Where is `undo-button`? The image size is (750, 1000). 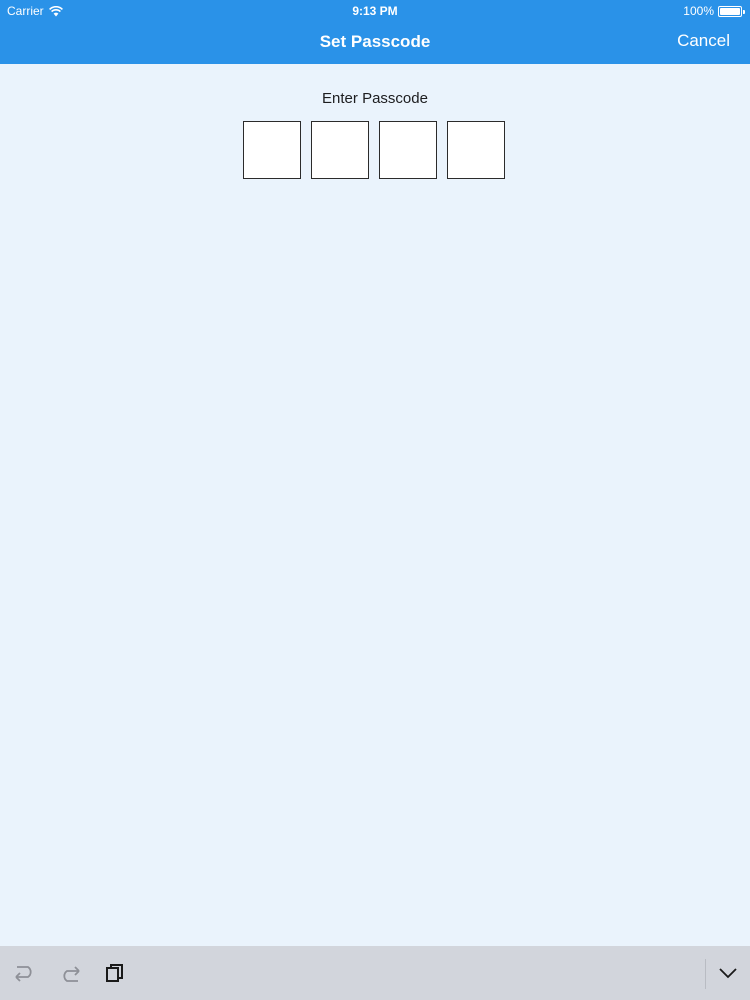 undo-button is located at coordinates (25, 973).